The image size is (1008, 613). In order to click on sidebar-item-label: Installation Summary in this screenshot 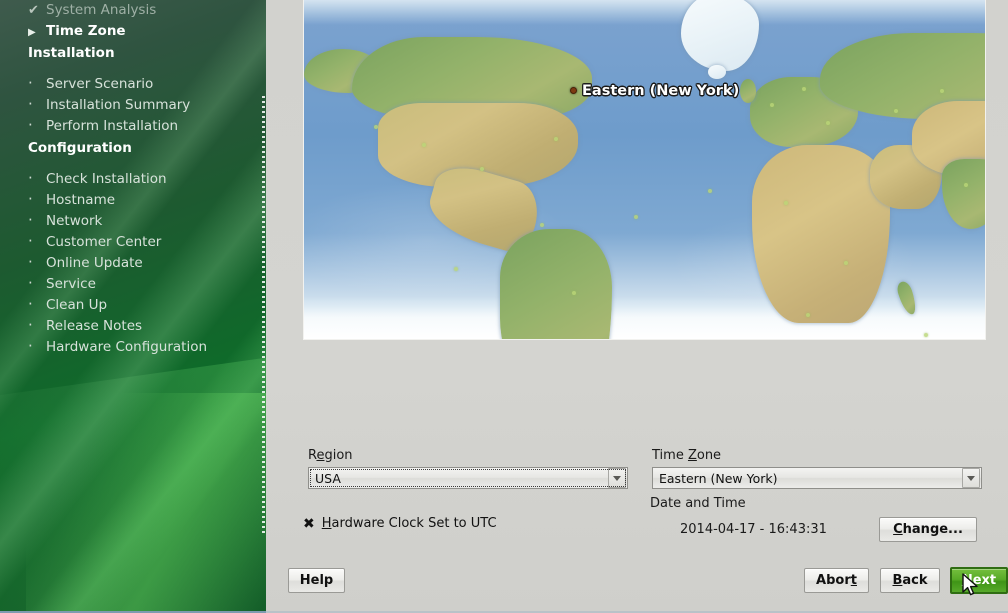, I will do `click(118, 105)`.